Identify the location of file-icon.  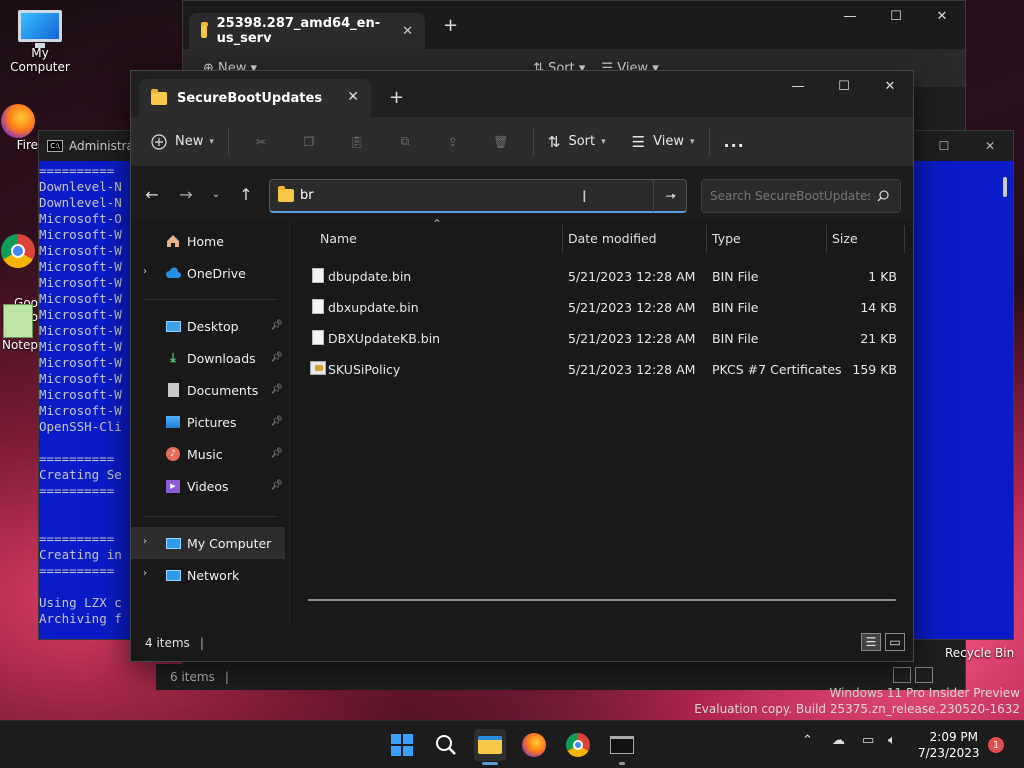
(318, 306).